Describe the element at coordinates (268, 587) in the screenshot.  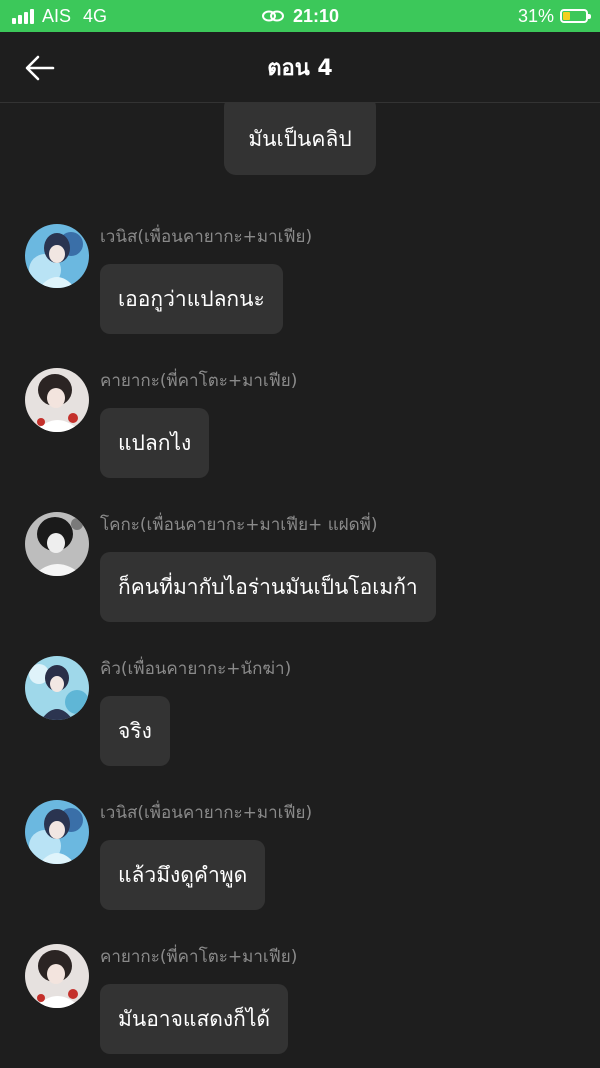
I see `message-bubble: ก็คนที่มากับไอร่านมันเป็นโอเมก้า` at that location.